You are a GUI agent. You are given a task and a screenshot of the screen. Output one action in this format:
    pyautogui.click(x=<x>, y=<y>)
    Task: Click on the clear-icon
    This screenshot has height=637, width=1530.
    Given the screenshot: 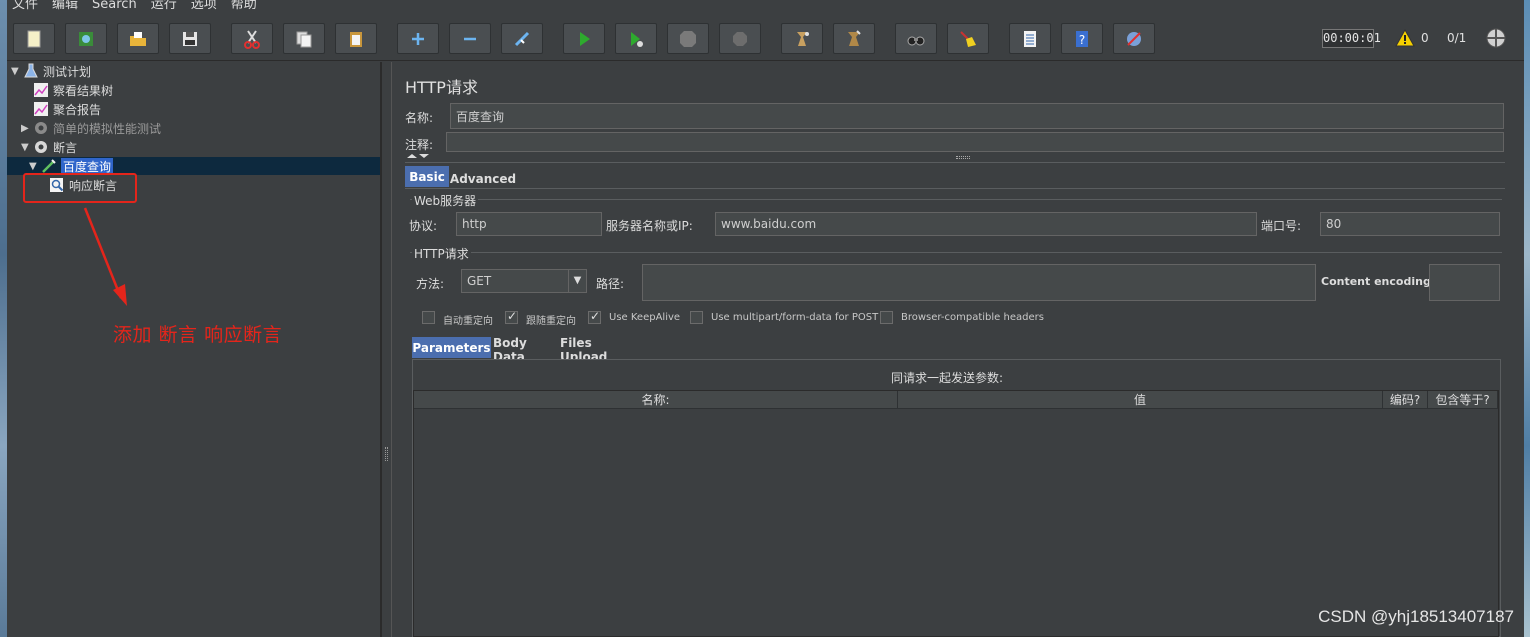 What is the action you would take?
    pyautogui.click(x=803, y=38)
    